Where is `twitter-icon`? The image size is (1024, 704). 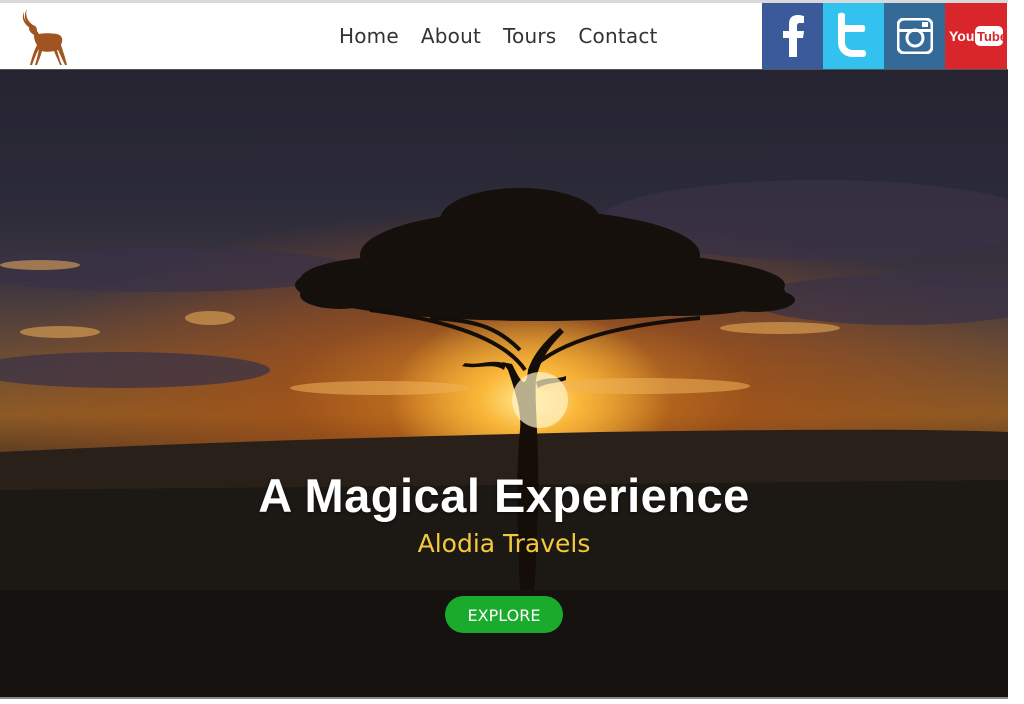 twitter-icon is located at coordinates (851, 34).